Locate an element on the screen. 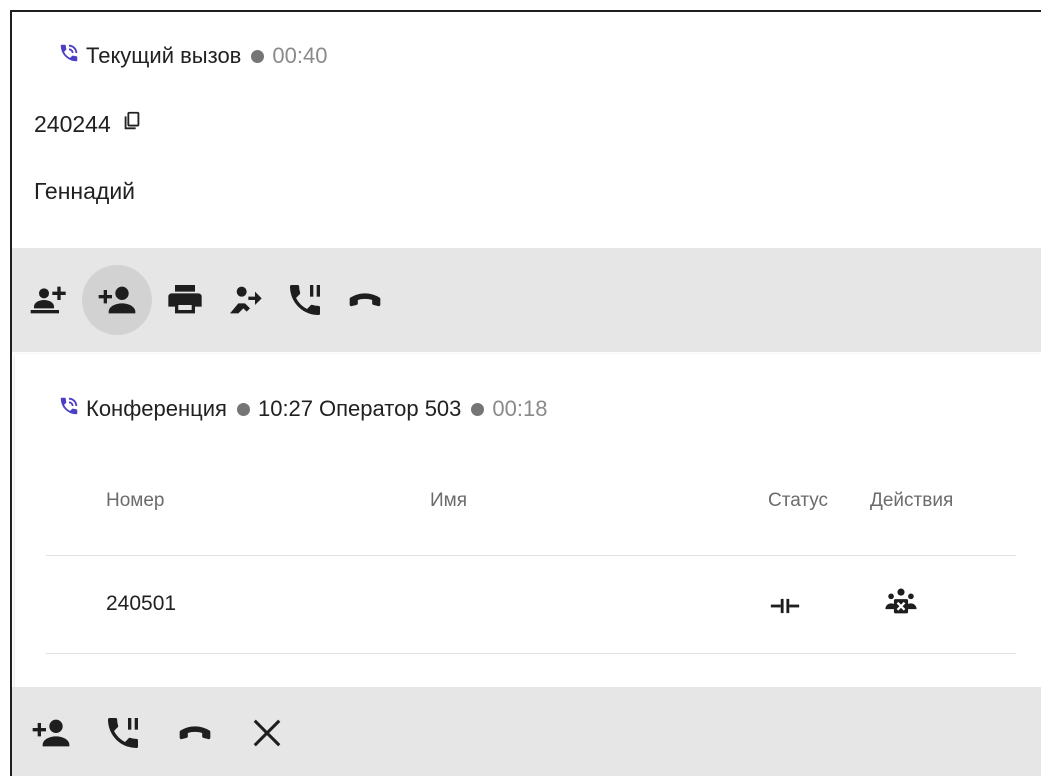  participants-table-header: Номер Имя Статус Действия is located at coordinates (531, 505).